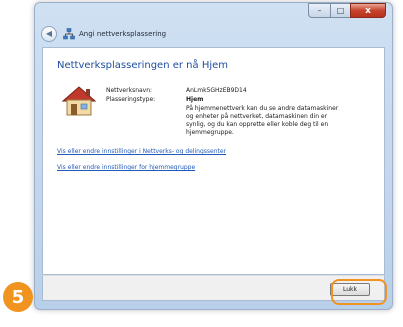  Describe the element at coordinates (319, 10) in the screenshot. I see `minimize-button: –` at that location.